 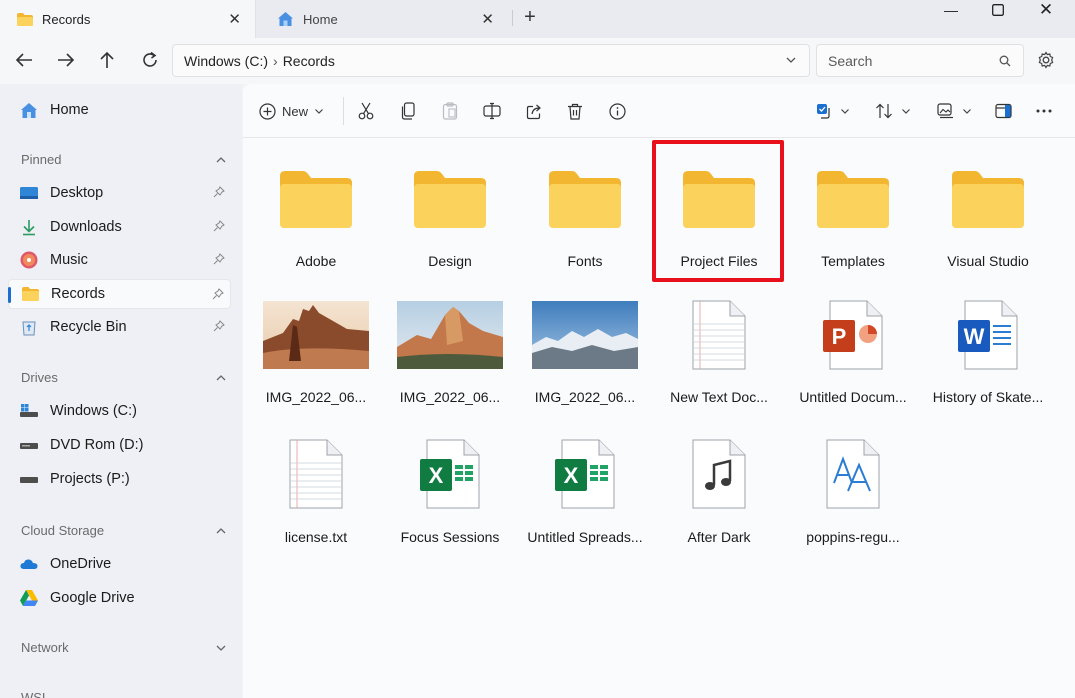 What do you see at coordinates (719, 537) in the screenshot?
I see `file-name: After Dark` at bounding box center [719, 537].